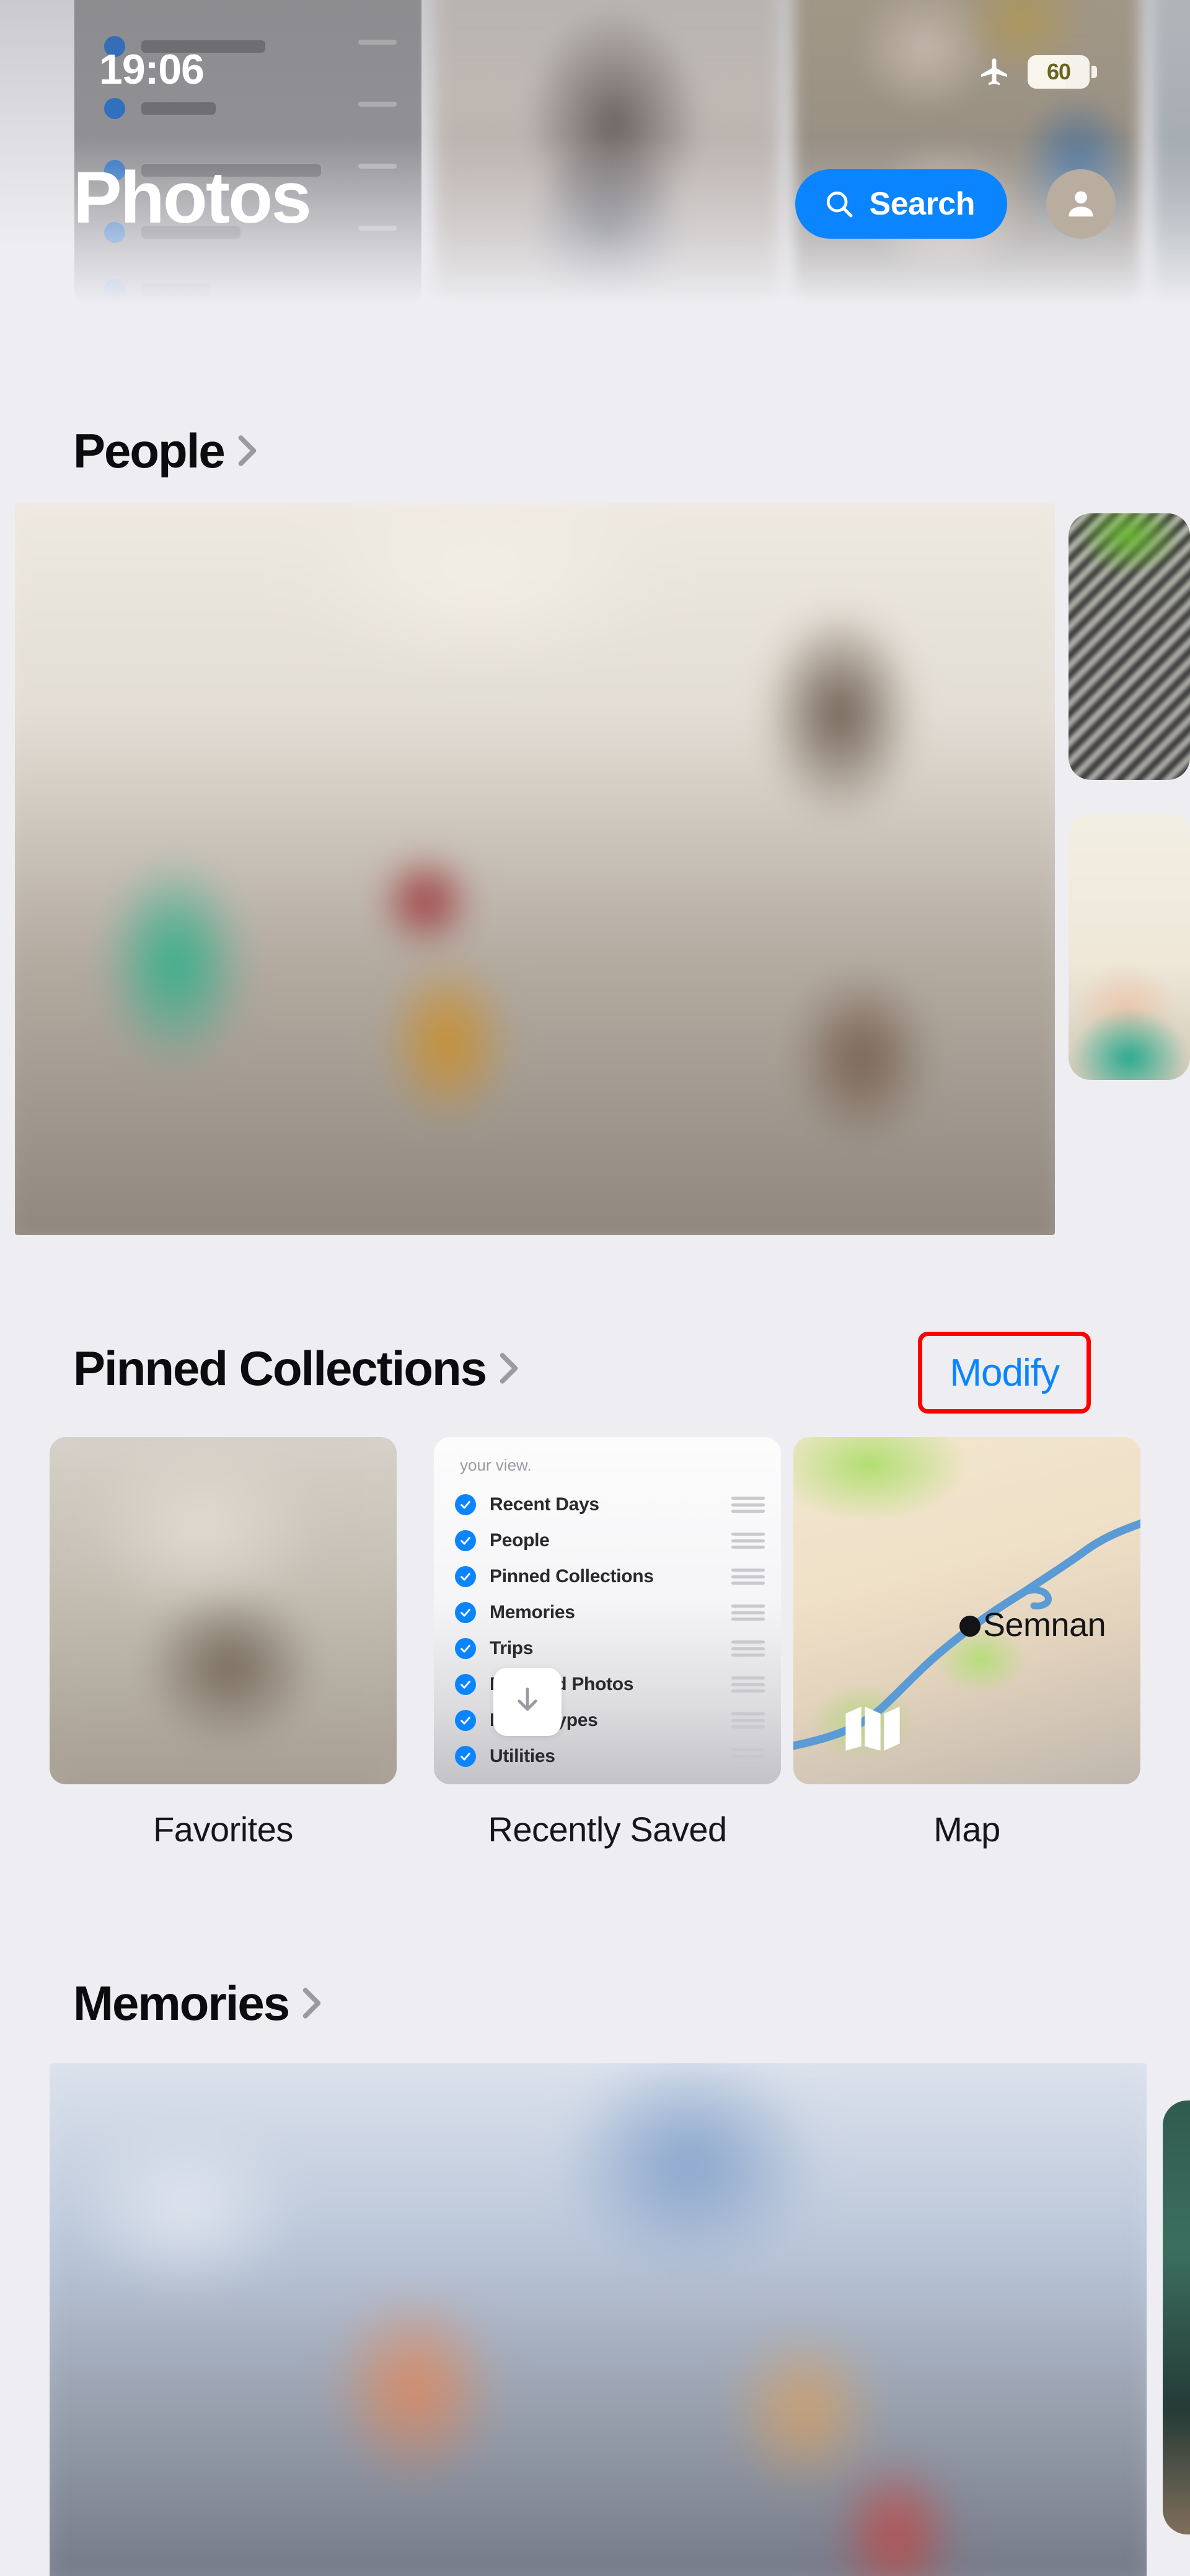 The height and width of the screenshot is (2576, 1190). Describe the element at coordinates (223, 1611) in the screenshot. I see `favorites-thumbnail` at that location.